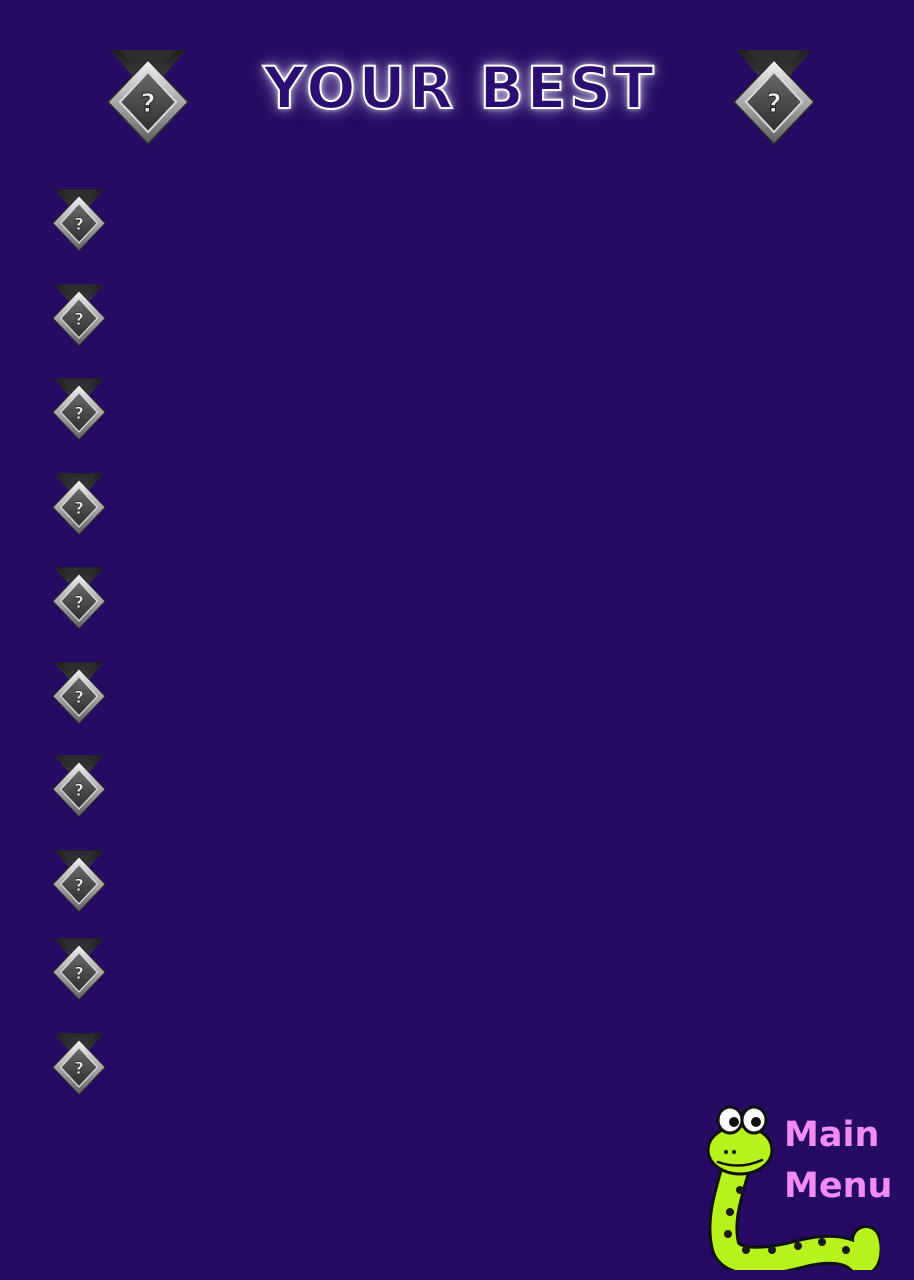  Describe the element at coordinates (838, 1186) in the screenshot. I see `main-menu-label-line2: Menu` at that location.